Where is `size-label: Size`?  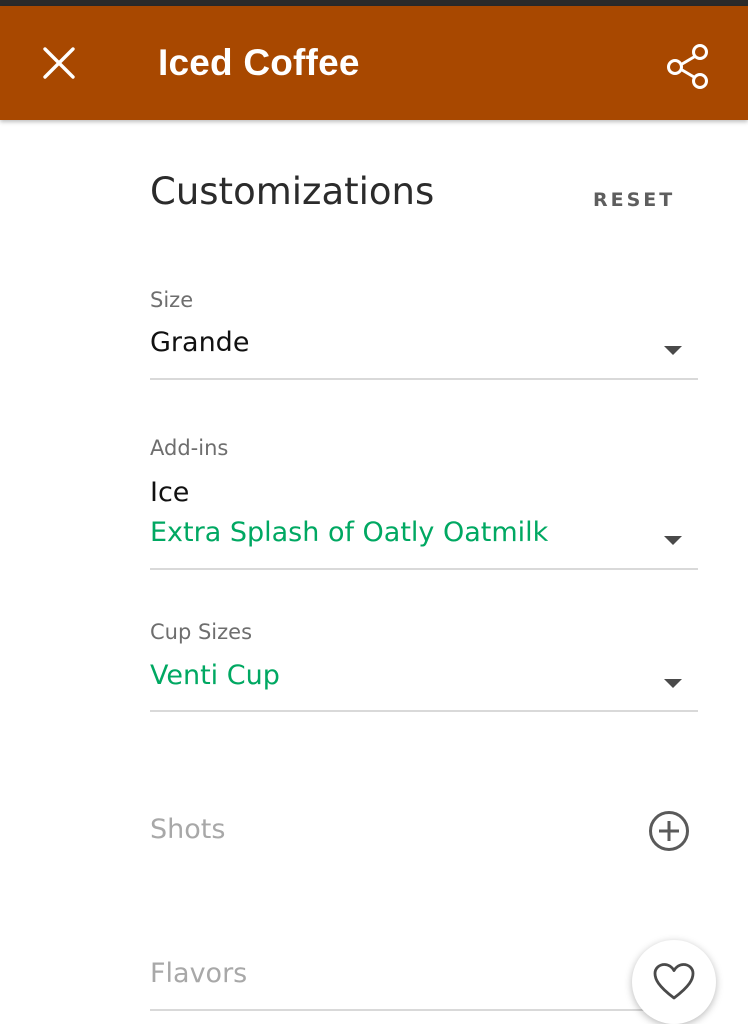 size-label: Size is located at coordinates (172, 300).